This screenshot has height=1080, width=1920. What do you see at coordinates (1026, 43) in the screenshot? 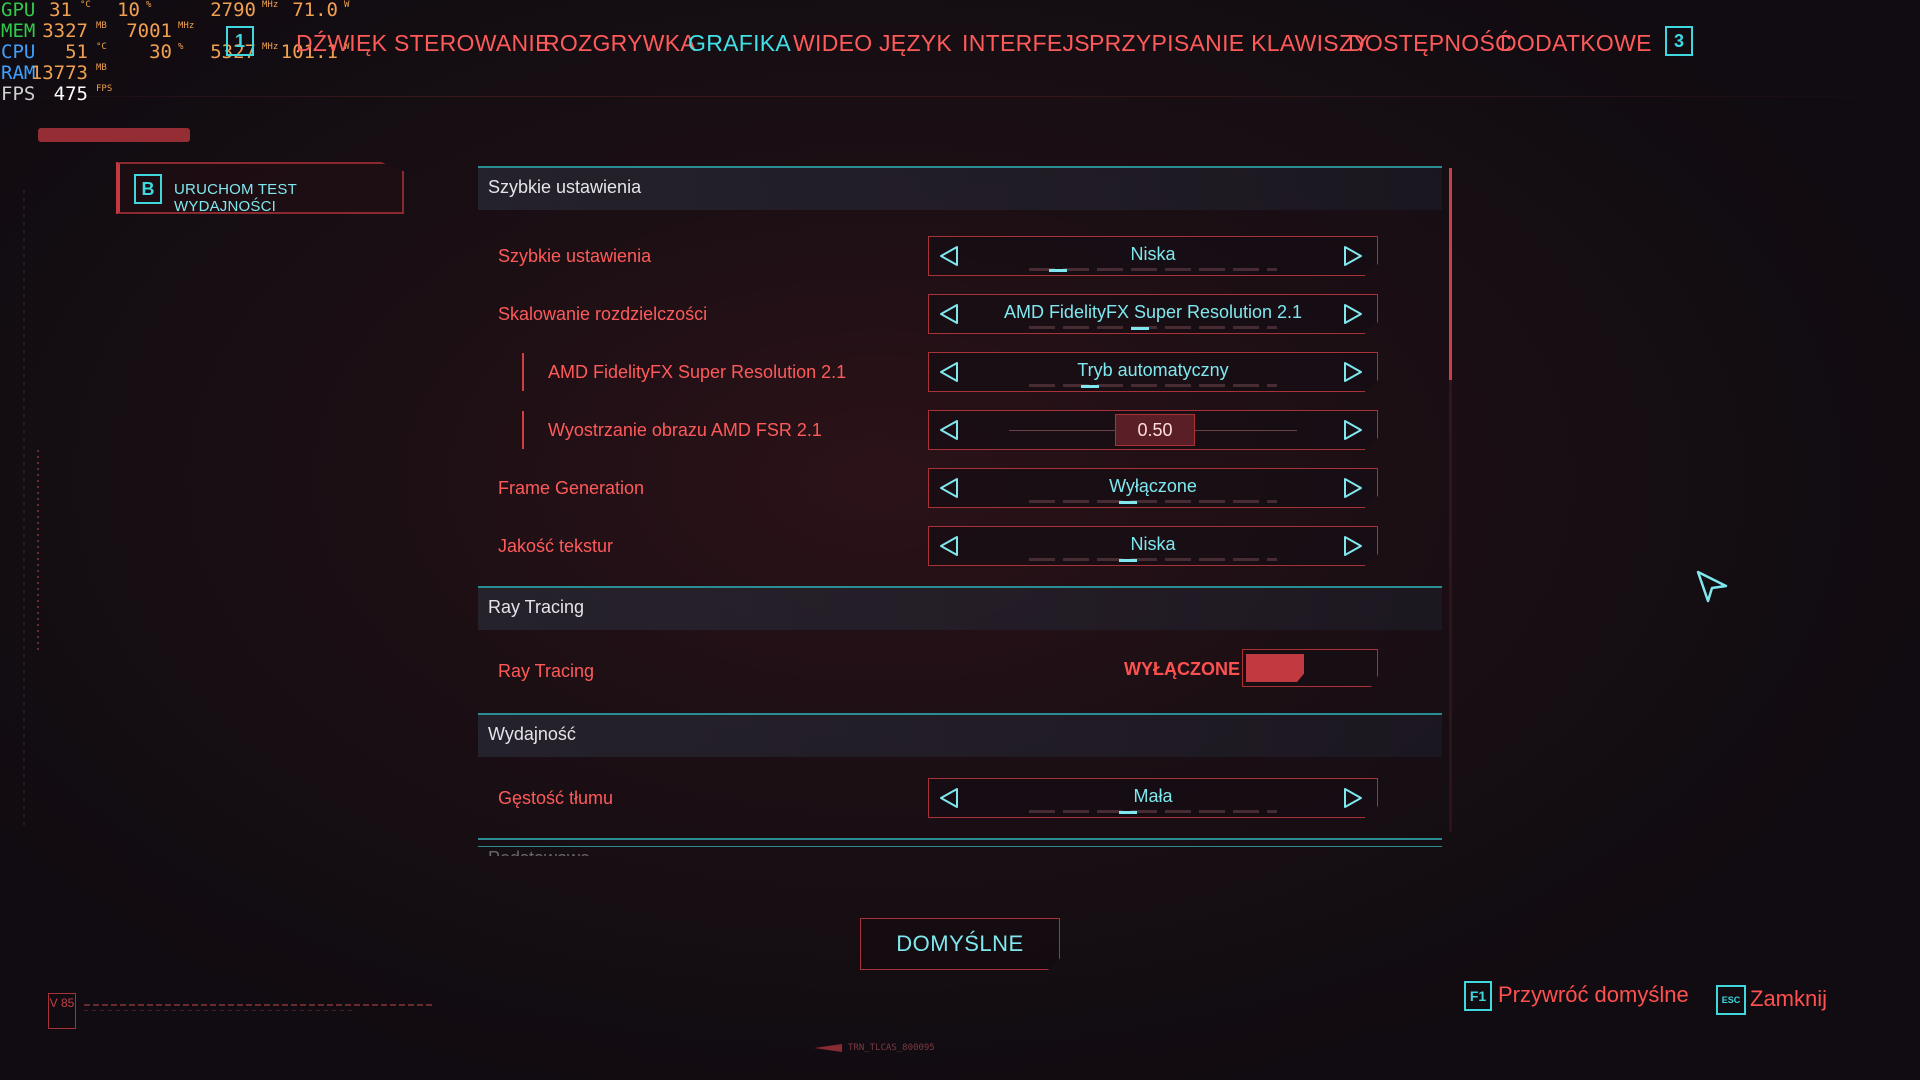
I see `tab-interfejs: INTERFEJS` at bounding box center [1026, 43].